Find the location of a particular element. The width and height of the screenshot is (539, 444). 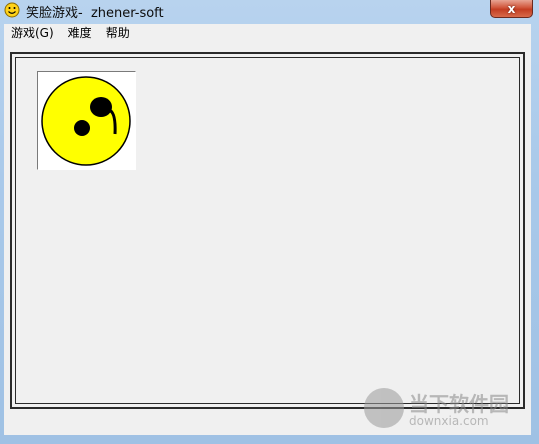

watermark-title: 当下软件园 is located at coordinates (459, 404).